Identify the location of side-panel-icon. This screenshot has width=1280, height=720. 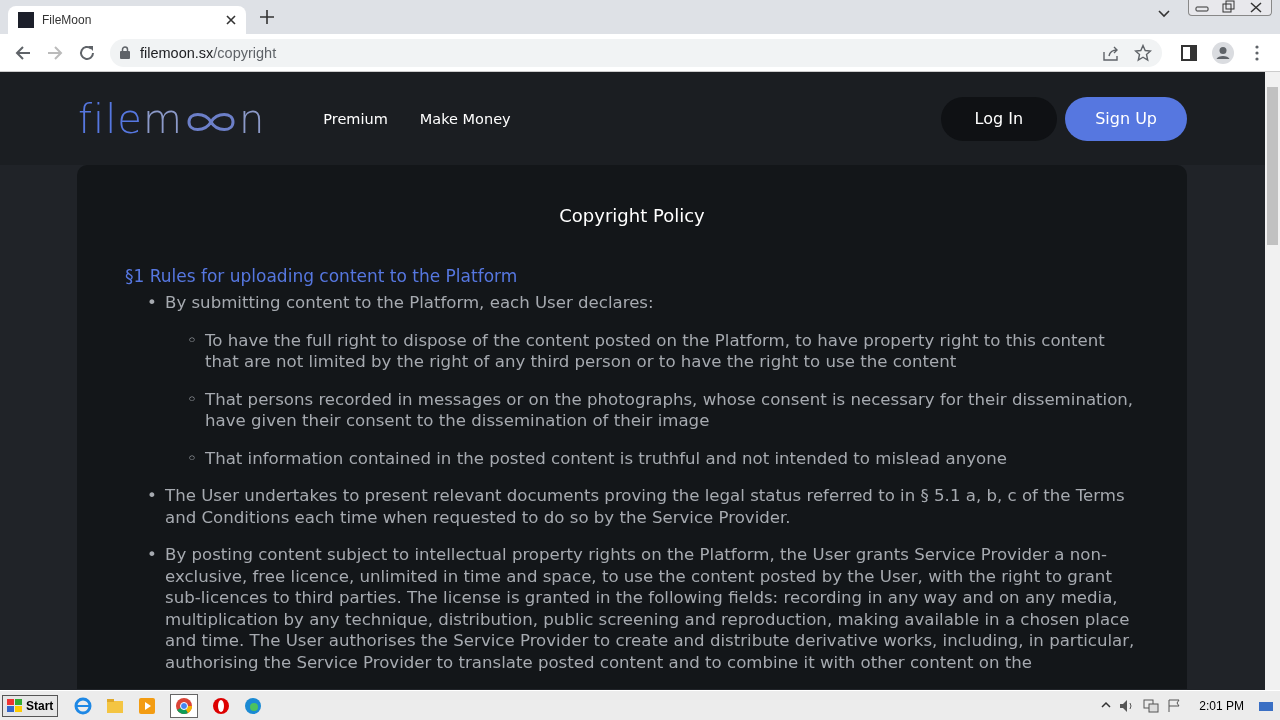
(1189, 52).